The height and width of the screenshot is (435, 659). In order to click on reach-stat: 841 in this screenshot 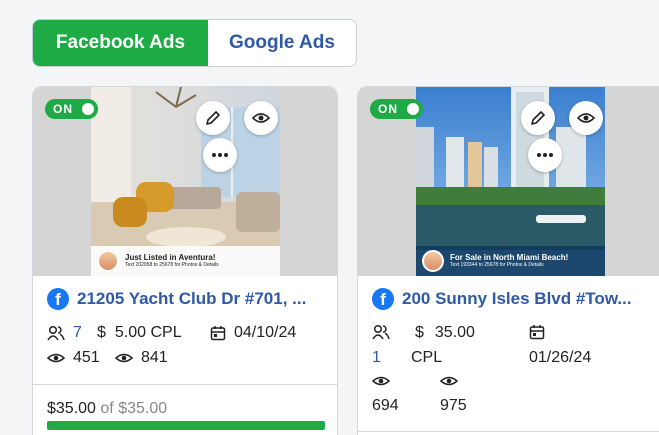, I will do `click(141, 358)`.